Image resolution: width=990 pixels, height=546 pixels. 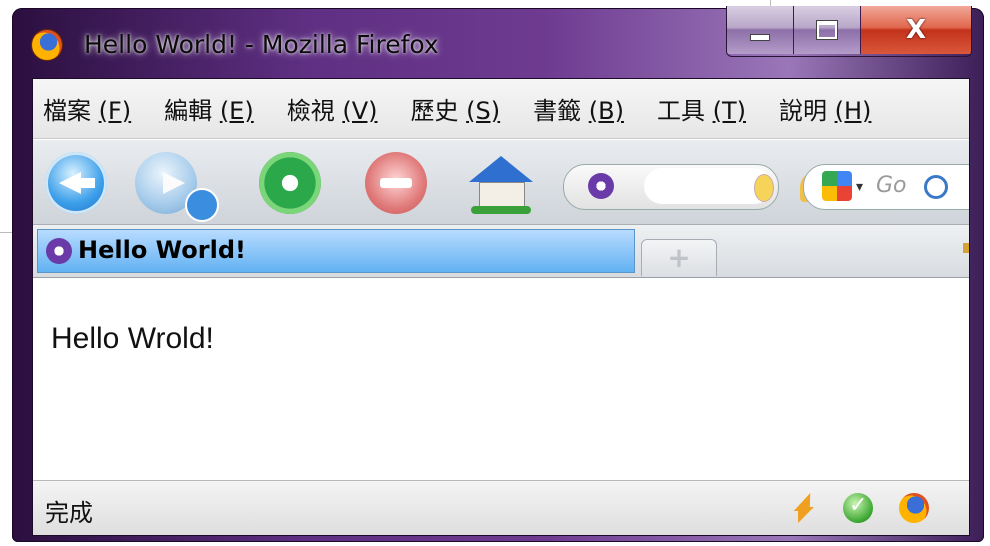 I want to click on tab-scroll-indicator, so click(x=966, y=248).